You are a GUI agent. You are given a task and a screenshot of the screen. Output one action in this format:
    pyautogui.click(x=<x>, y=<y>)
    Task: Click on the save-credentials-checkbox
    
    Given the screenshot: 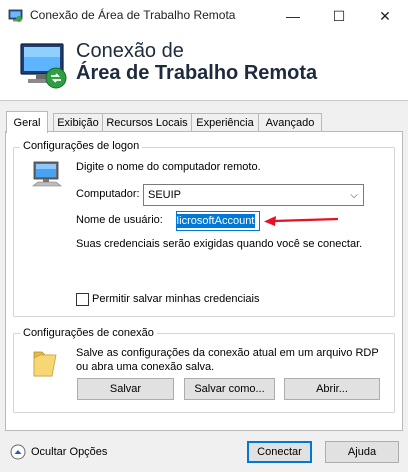 What is the action you would take?
    pyautogui.click(x=82, y=299)
    